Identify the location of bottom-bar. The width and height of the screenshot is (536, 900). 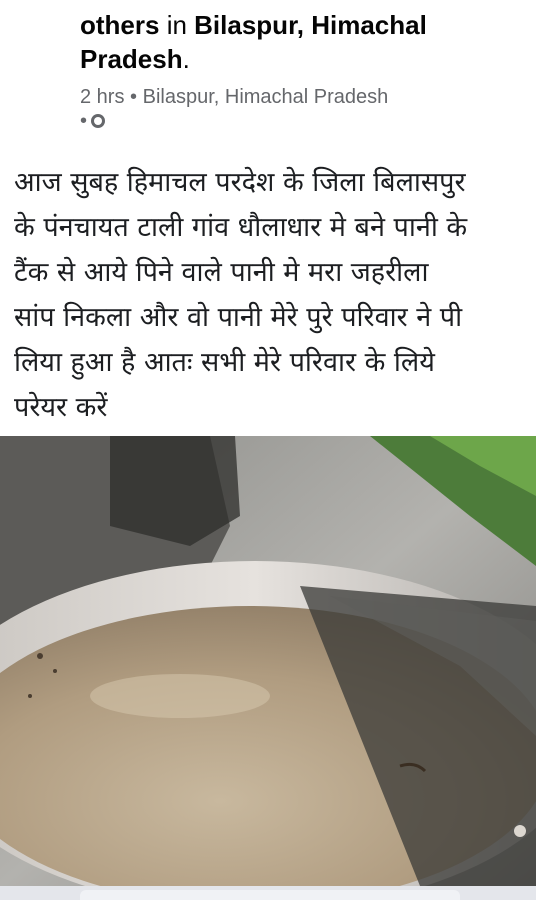
(268, 893).